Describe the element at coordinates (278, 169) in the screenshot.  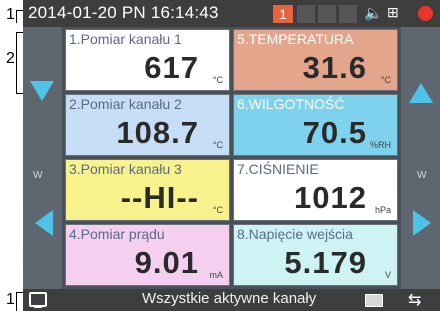
I see `tile-title: 7.CIŚNIENIE` at that location.